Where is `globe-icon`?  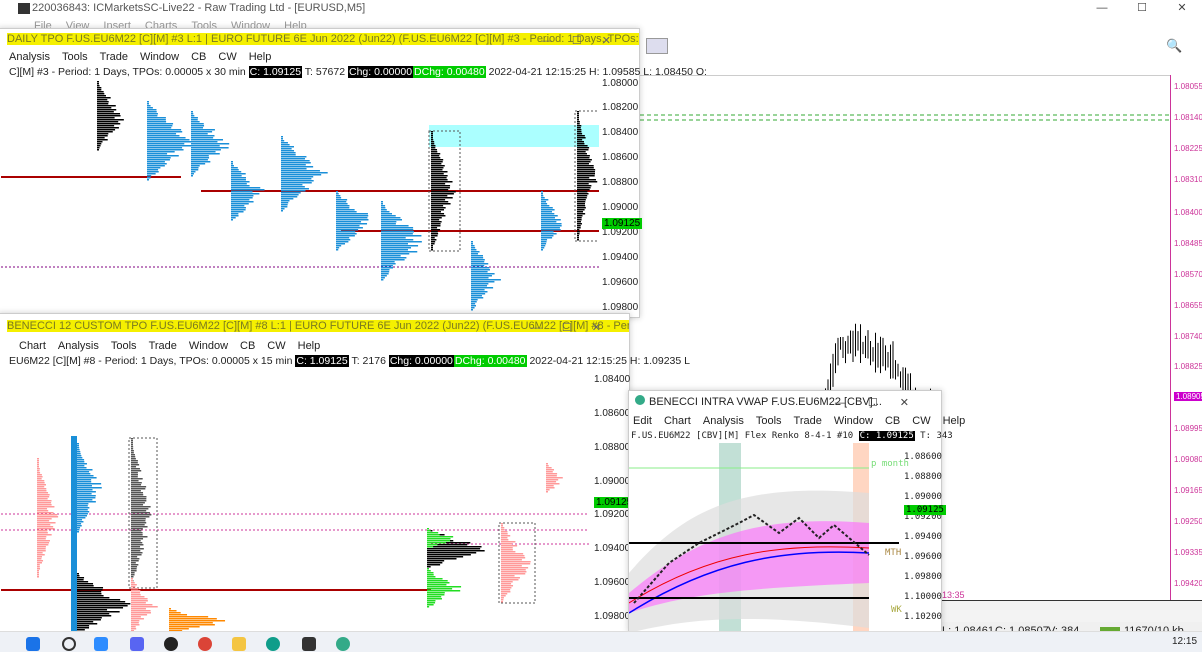
globe-icon is located at coordinates (343, 644).